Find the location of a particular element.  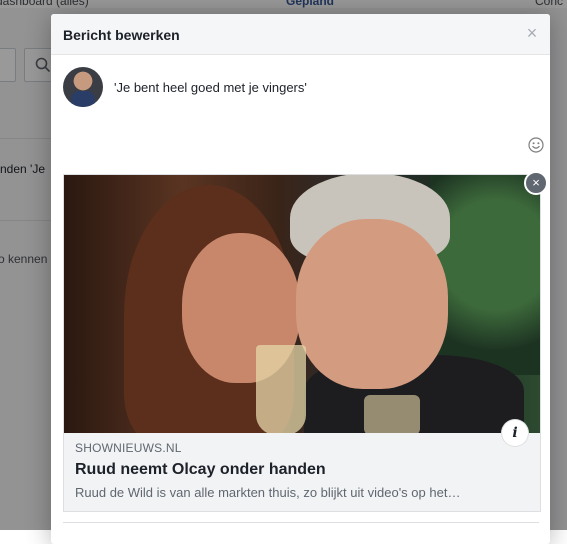

post-text: 'Je bent heel goed met je vingers' is located at coordinates (210, 87).